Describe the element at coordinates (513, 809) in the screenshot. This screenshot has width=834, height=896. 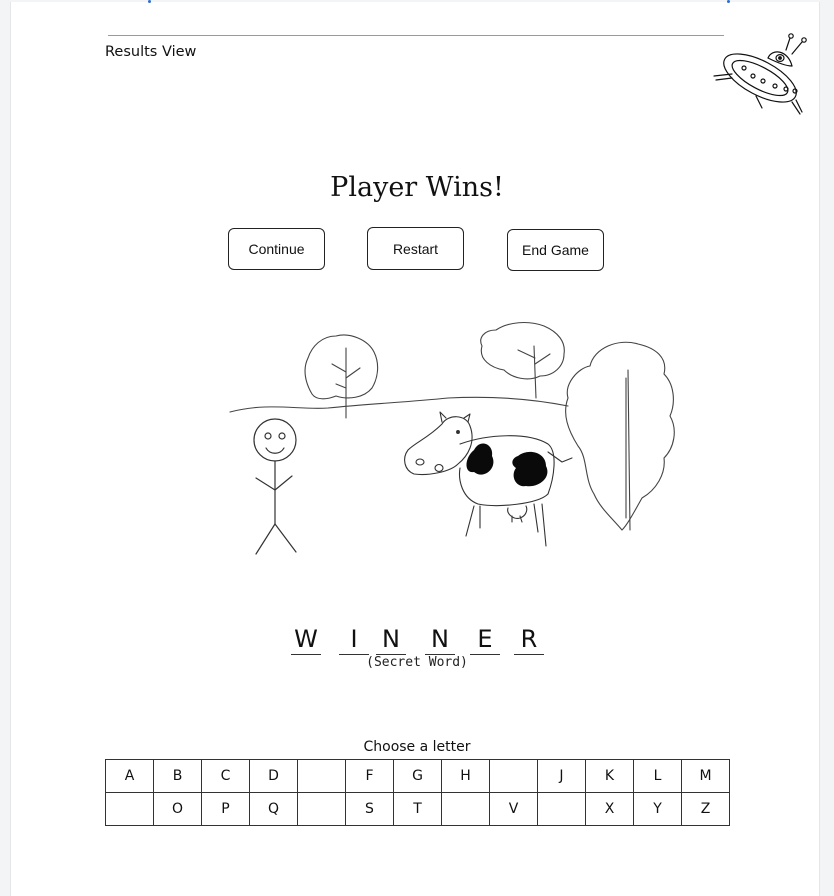
I see `letter-cell: V` at that location.